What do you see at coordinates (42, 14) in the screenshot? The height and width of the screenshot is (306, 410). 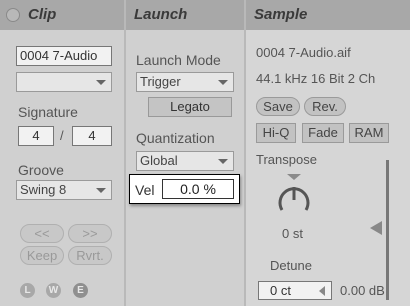 I see `clip-title: Clip` at bounding box center [42, 14].